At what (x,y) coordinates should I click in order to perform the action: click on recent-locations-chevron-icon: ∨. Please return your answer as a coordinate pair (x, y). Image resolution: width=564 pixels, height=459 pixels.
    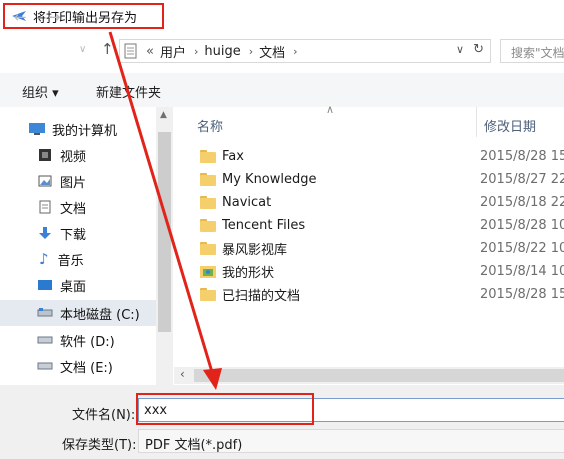
    Looking at the image, I should click on (82, 49).